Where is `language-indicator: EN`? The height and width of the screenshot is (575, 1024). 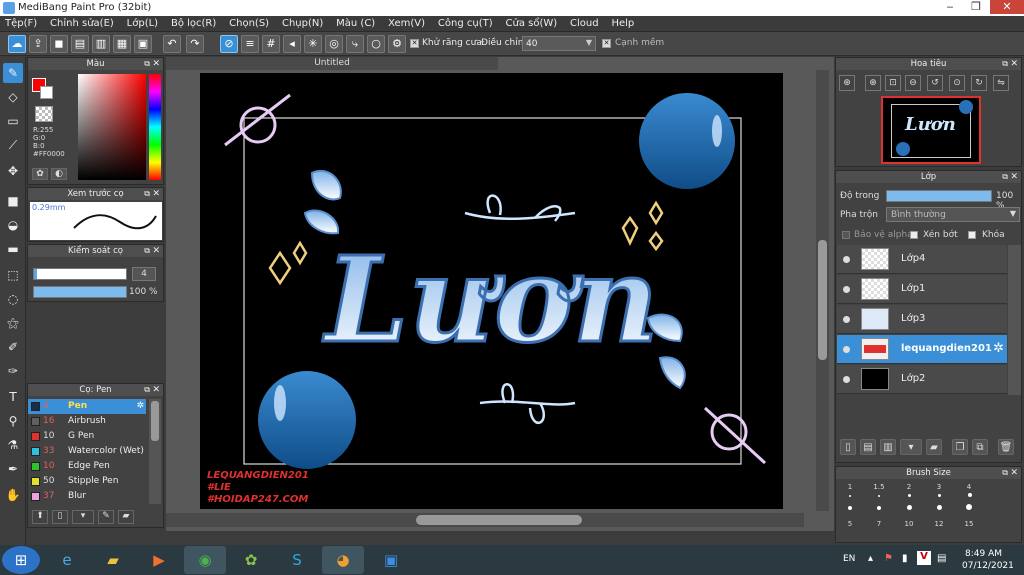
language-indicator: EN is located at coordinates (849, 559).